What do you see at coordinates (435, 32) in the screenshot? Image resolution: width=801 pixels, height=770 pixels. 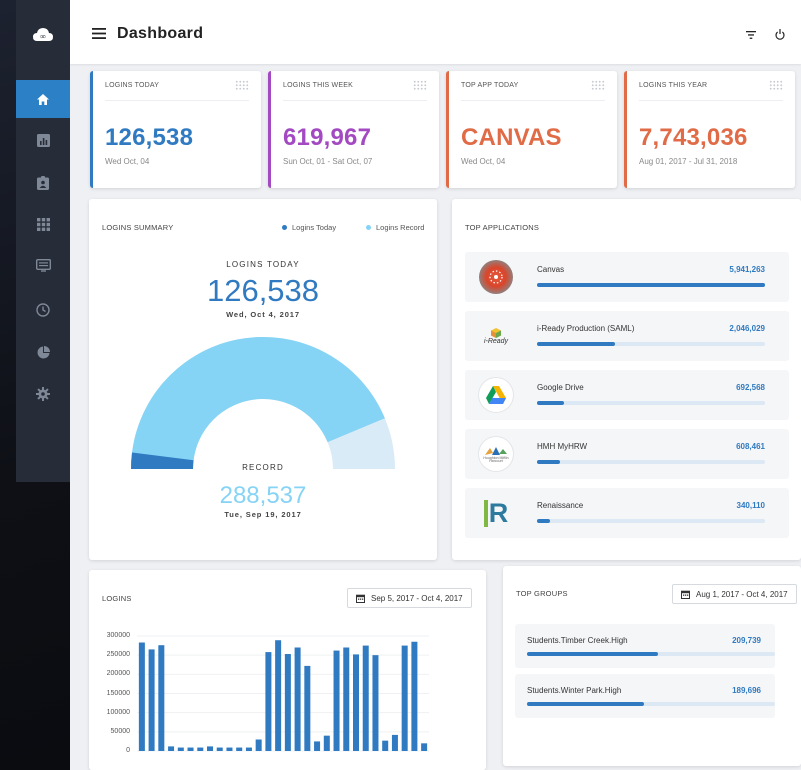 I see `top-bar: Dashboard` at bounding box center [435, 32].